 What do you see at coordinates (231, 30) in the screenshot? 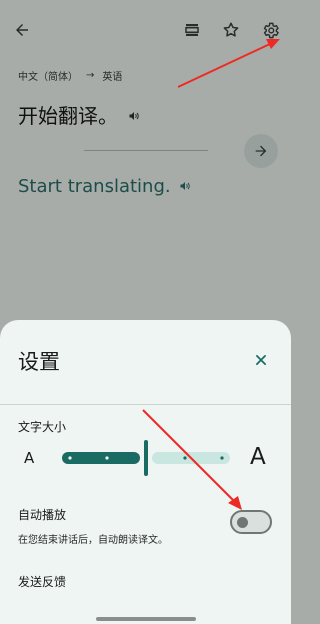
I see `star-icon` at bounding box center [231, 30].